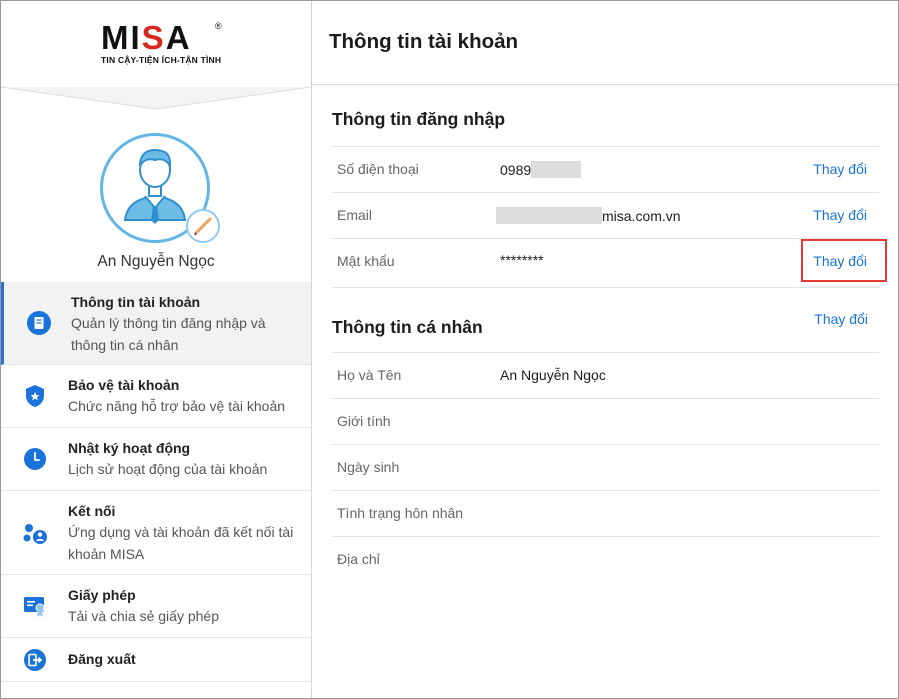 Image resolution: width=899 pixels, height=699 pixels. What do you see at coordinates (522, 260) in the screenshot?
I see `password-value: ********` at bounding box center [522, 260].